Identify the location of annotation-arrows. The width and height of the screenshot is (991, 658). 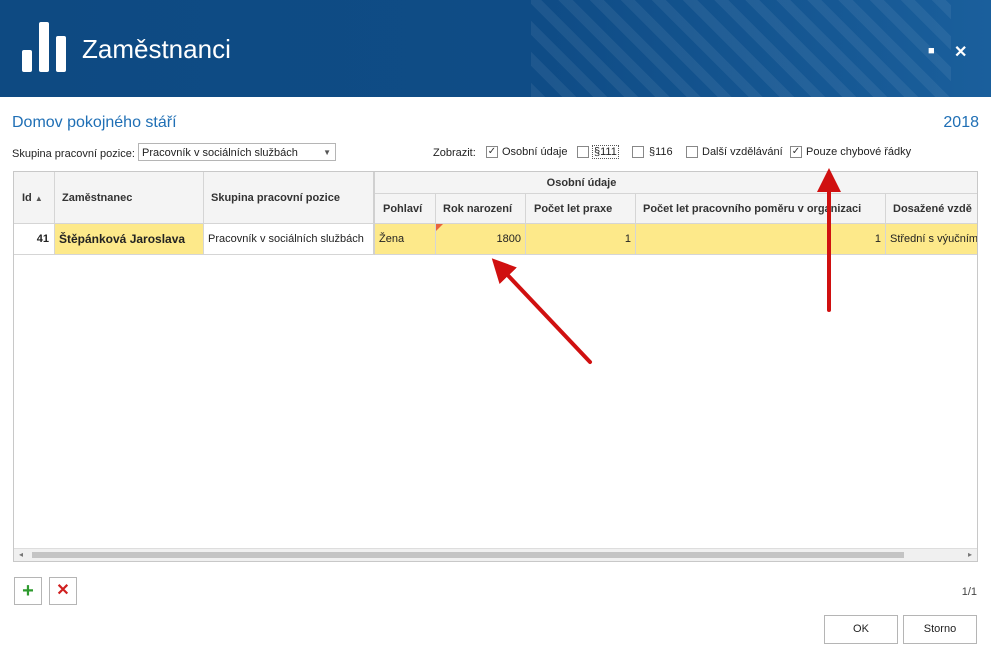
(666, 266).